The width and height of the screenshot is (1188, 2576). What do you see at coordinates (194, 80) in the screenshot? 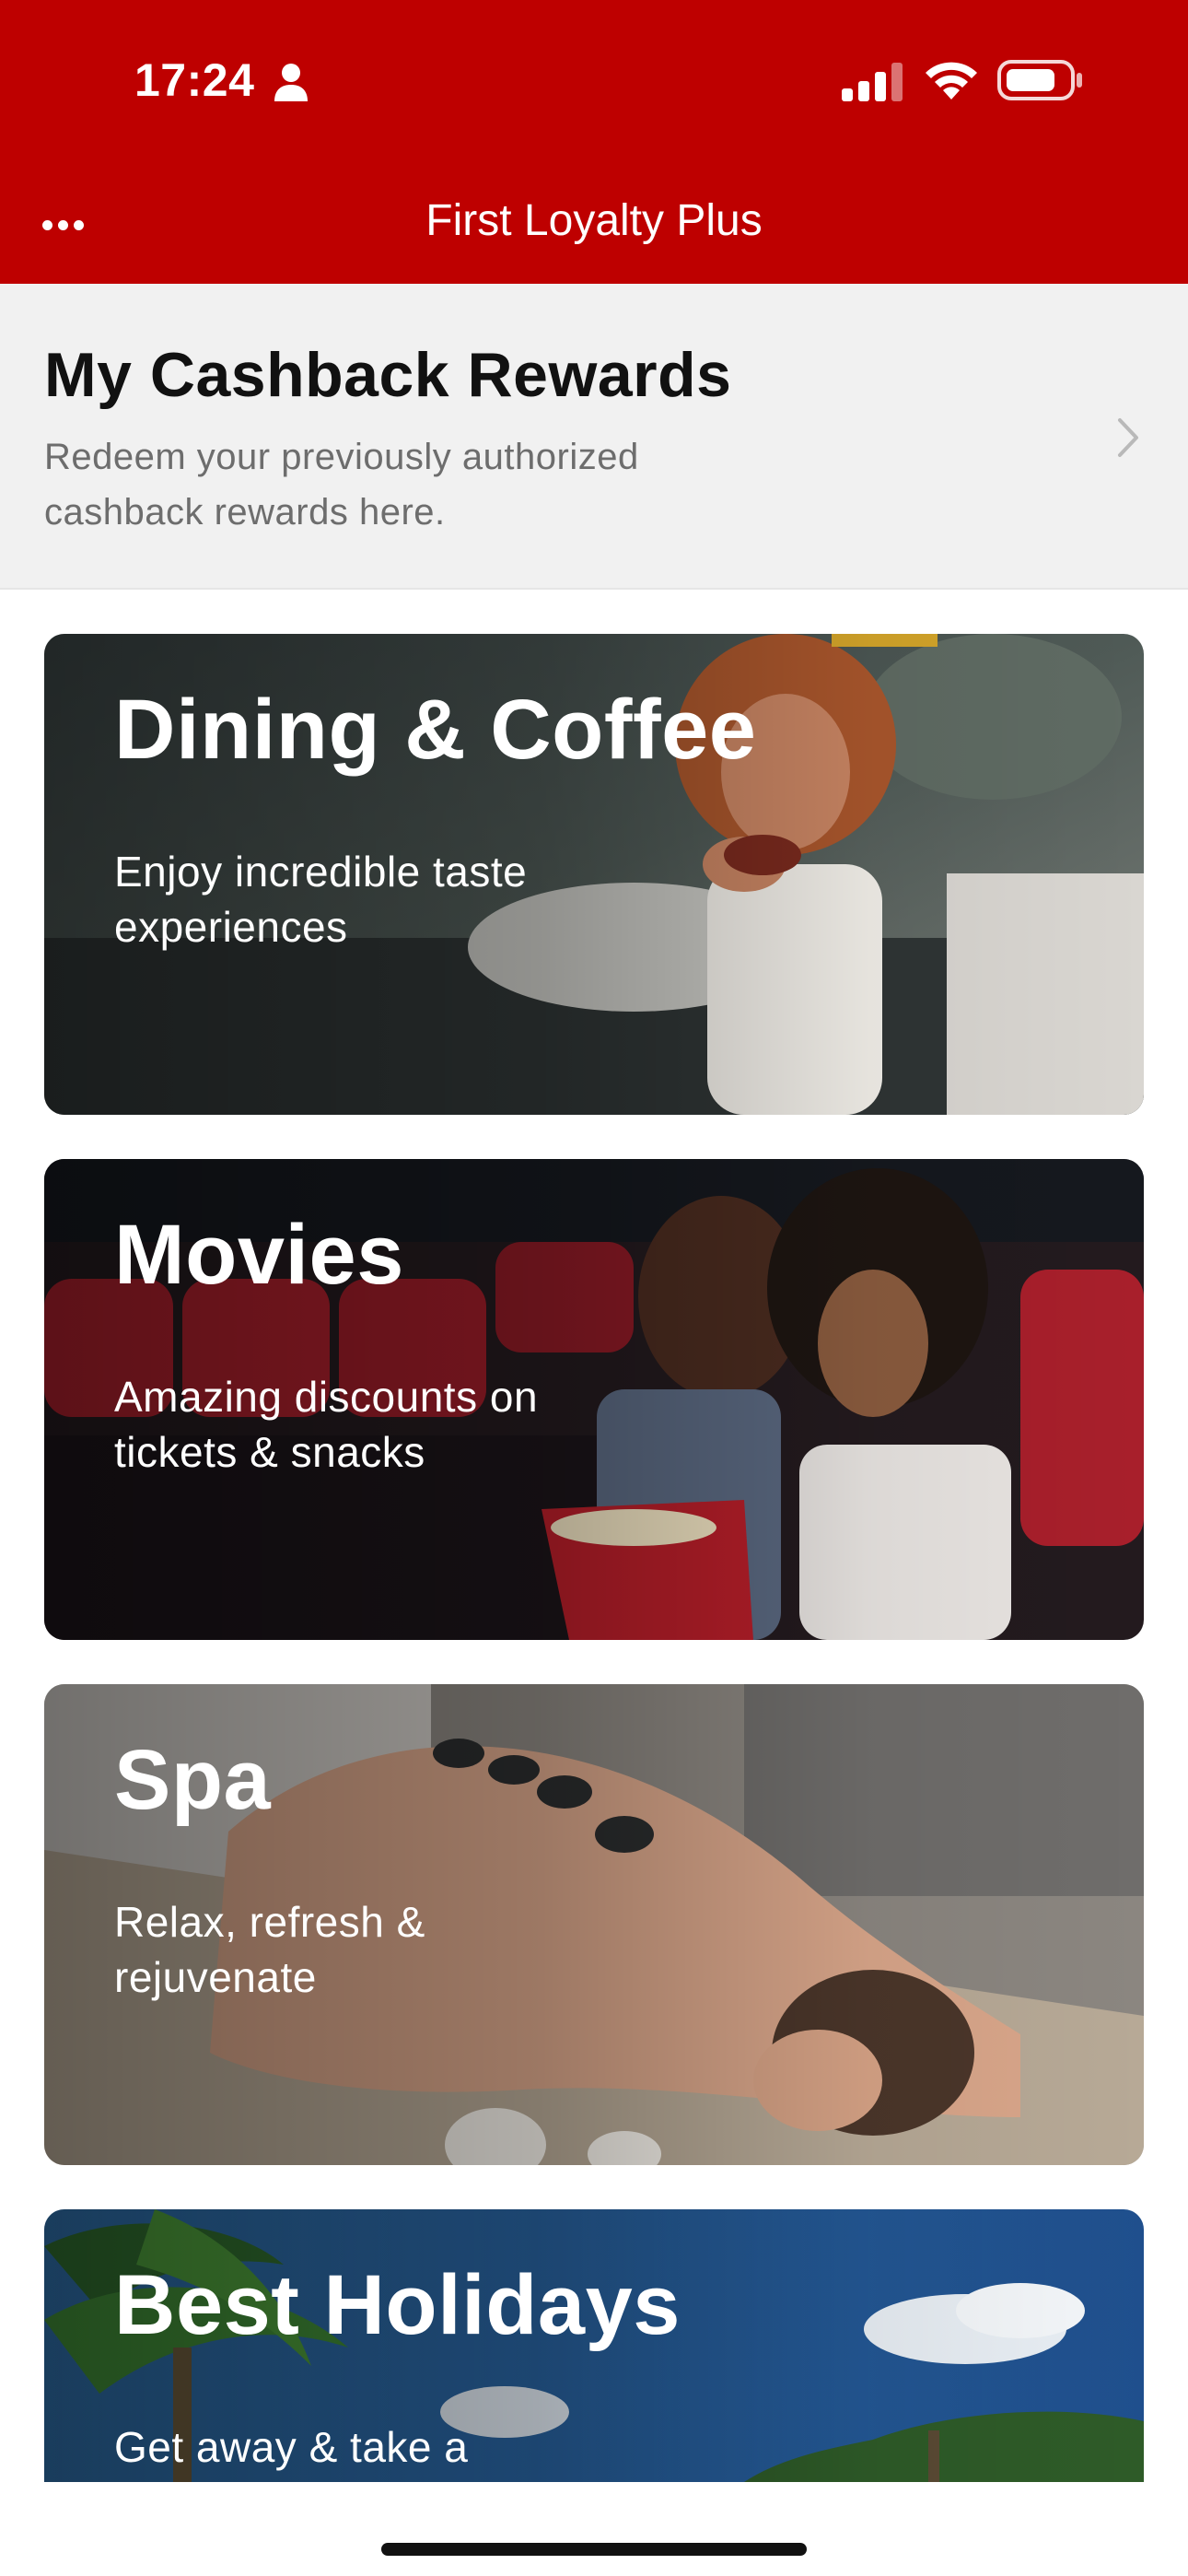
I see `status-time: 17:24` at bounding box center [194, 80].